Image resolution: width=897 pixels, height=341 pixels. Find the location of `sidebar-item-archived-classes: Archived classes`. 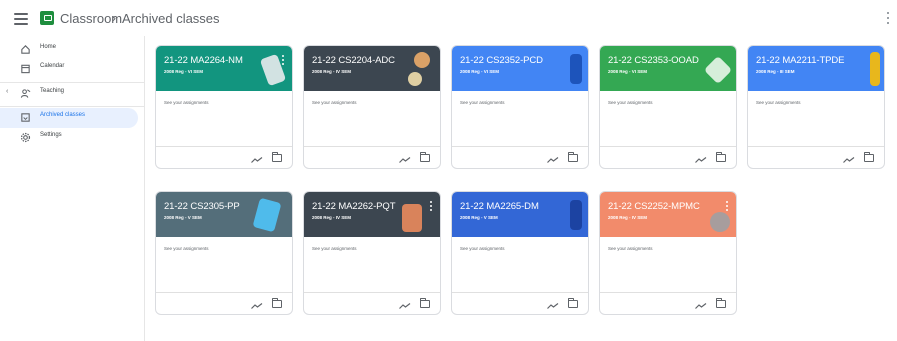

sidebar-item-archived-classes: Archived classes is located at coordinates (69, 118).